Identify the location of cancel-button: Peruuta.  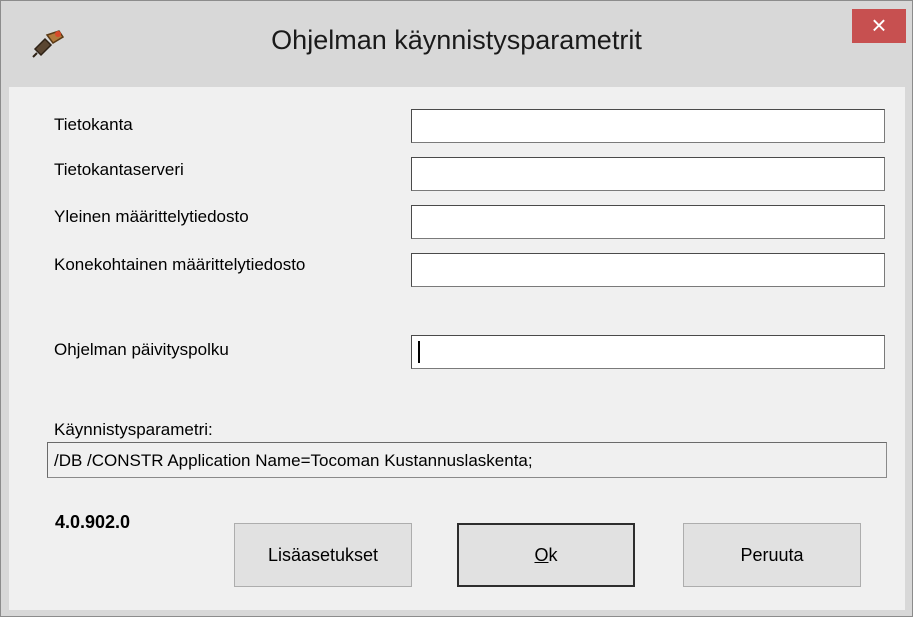
(772, 555).